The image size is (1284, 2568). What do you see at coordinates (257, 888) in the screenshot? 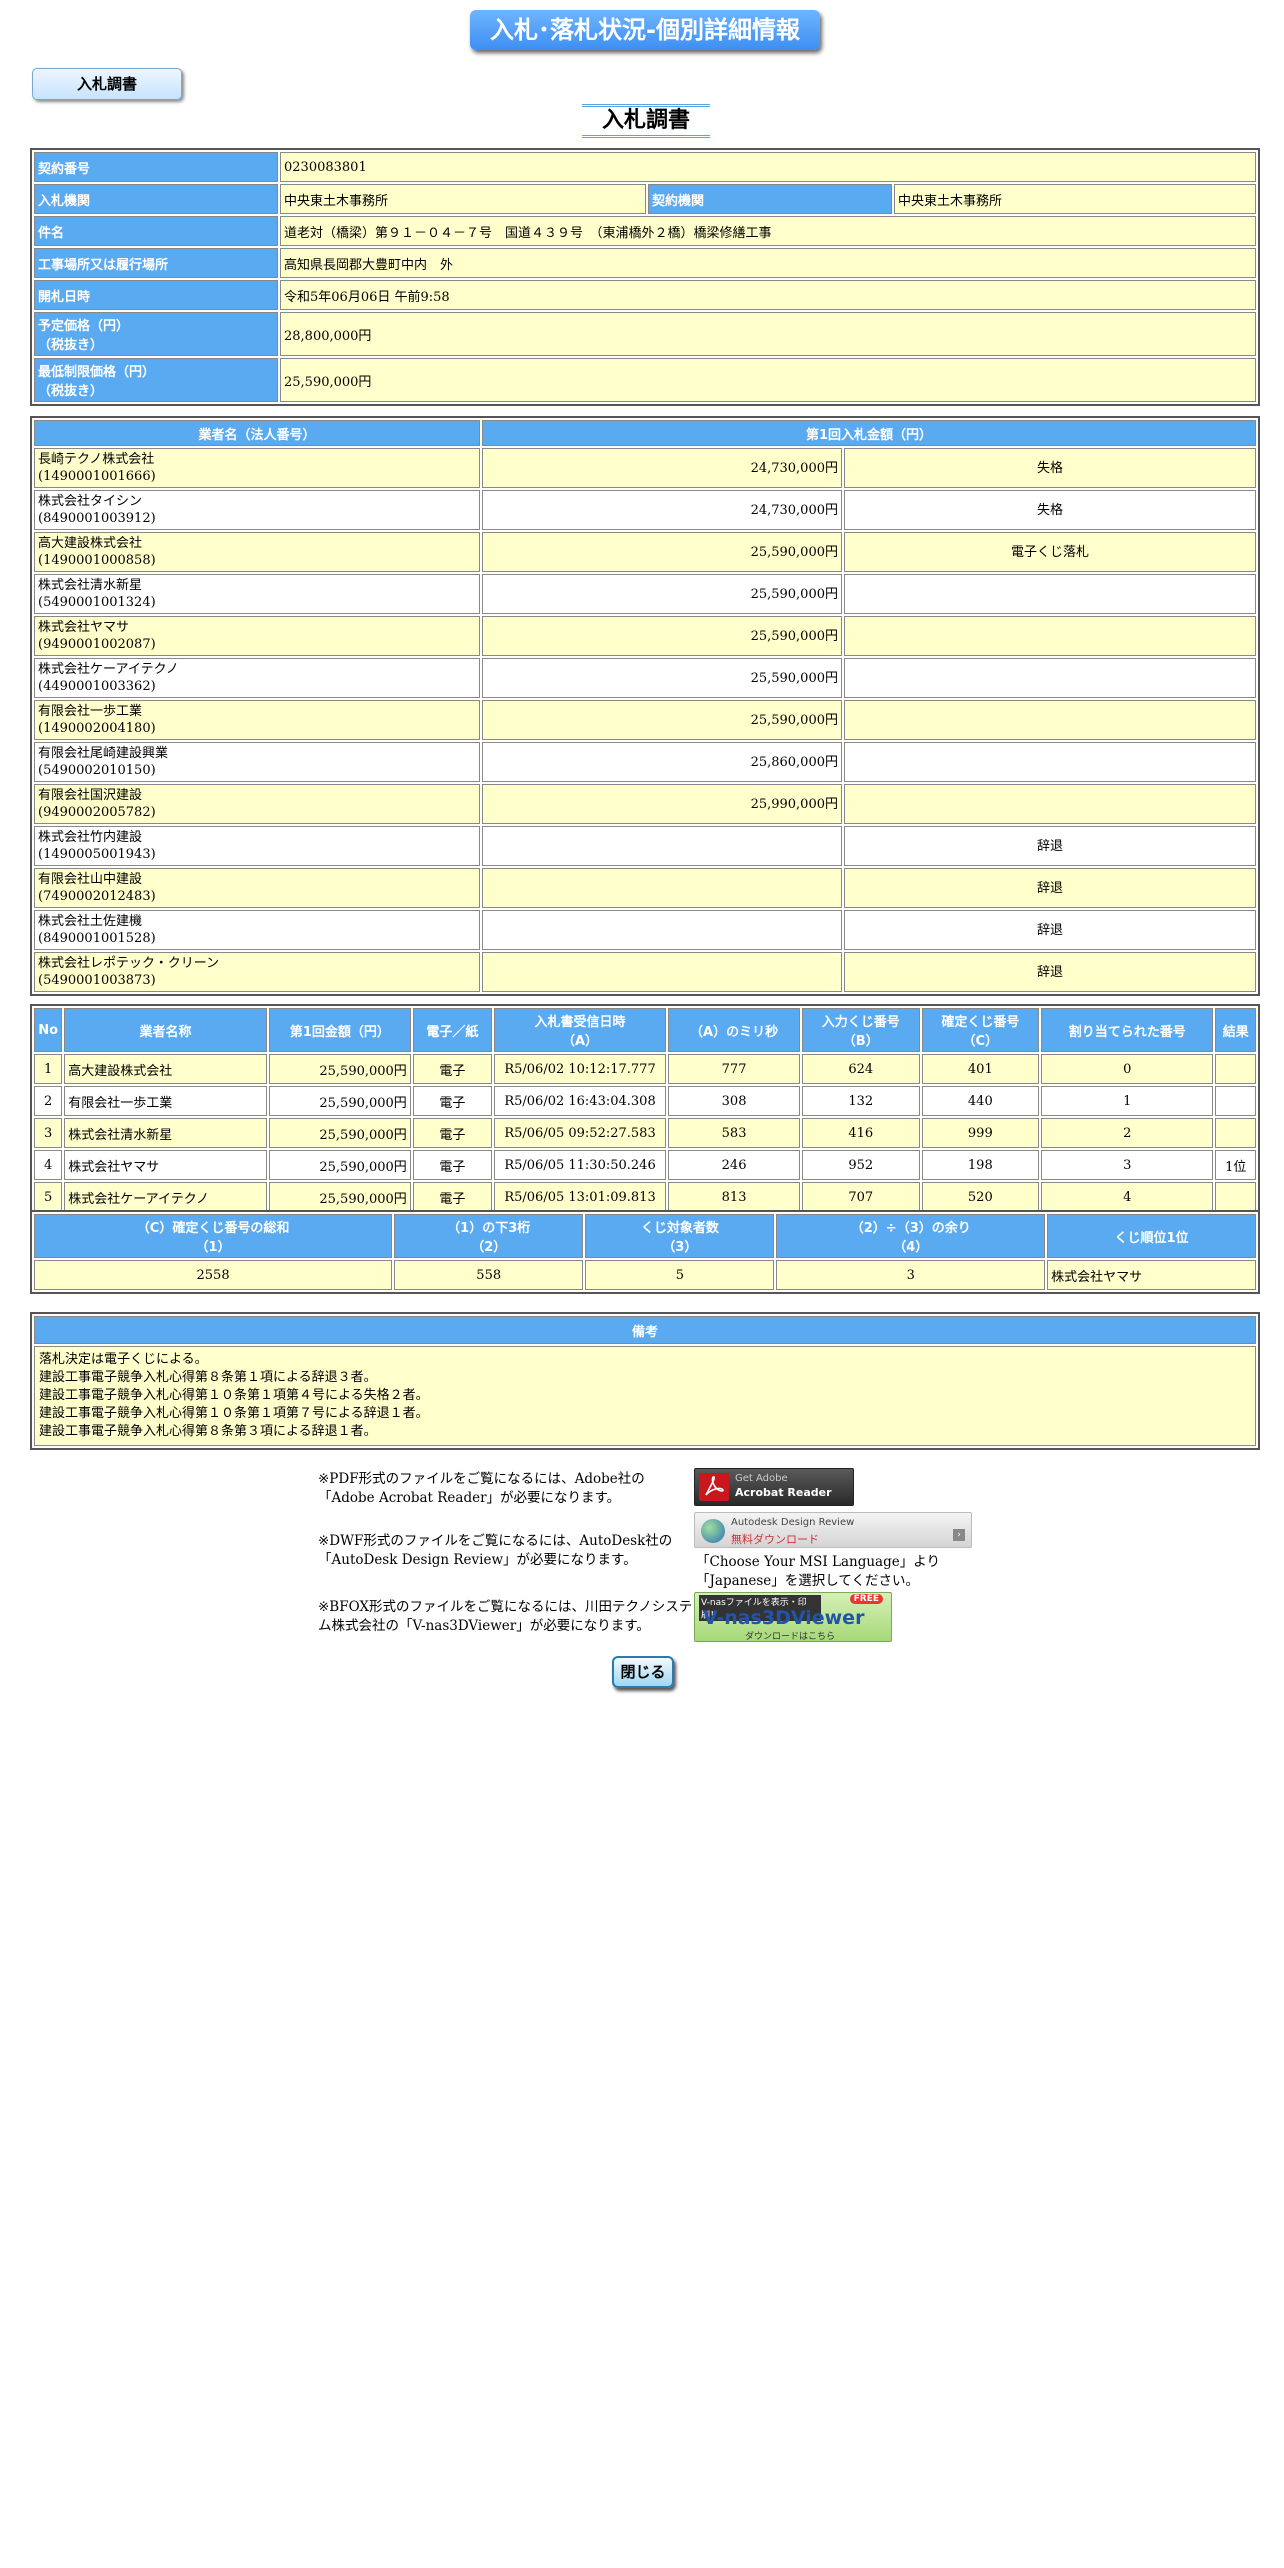
I see `bidder-name-cell: 有限会社山中建設 (7490002012483)` at bounding box center [257, 888].